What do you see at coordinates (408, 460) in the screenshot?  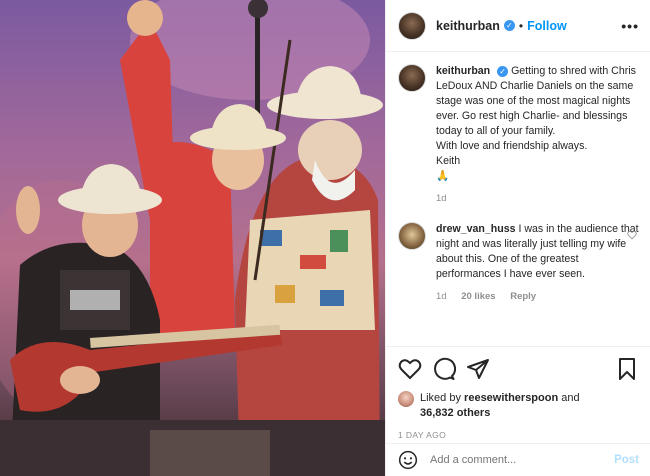 I see `emoji-icon` at bounding box center [408, 460].